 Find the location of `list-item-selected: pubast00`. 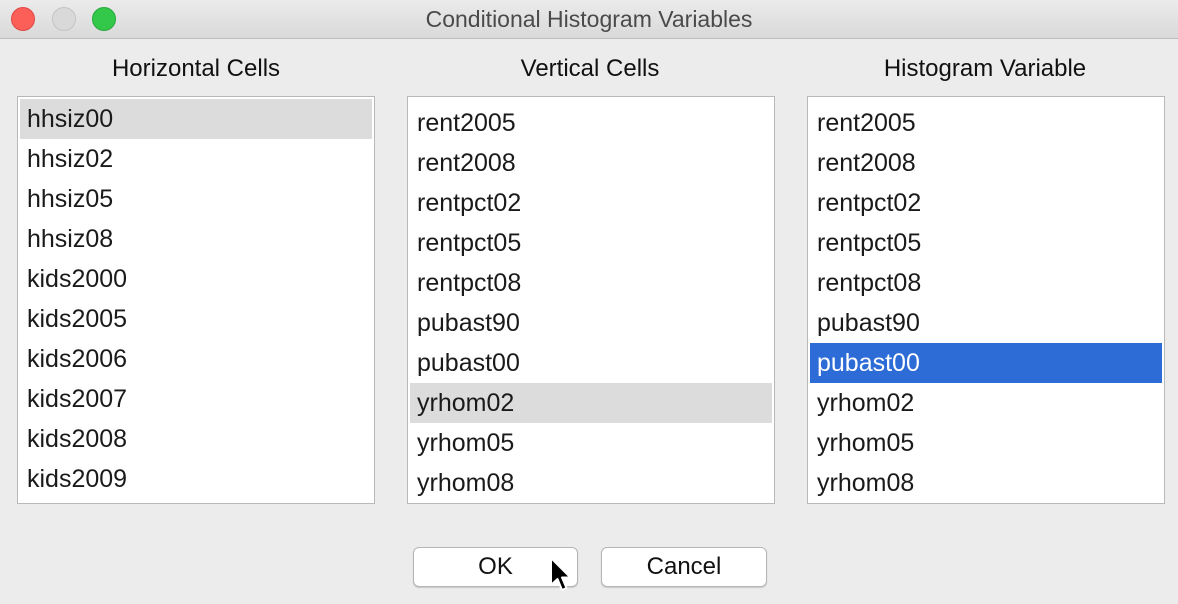

list-item-selected: pubast00 is located at coordinates (986, 363).